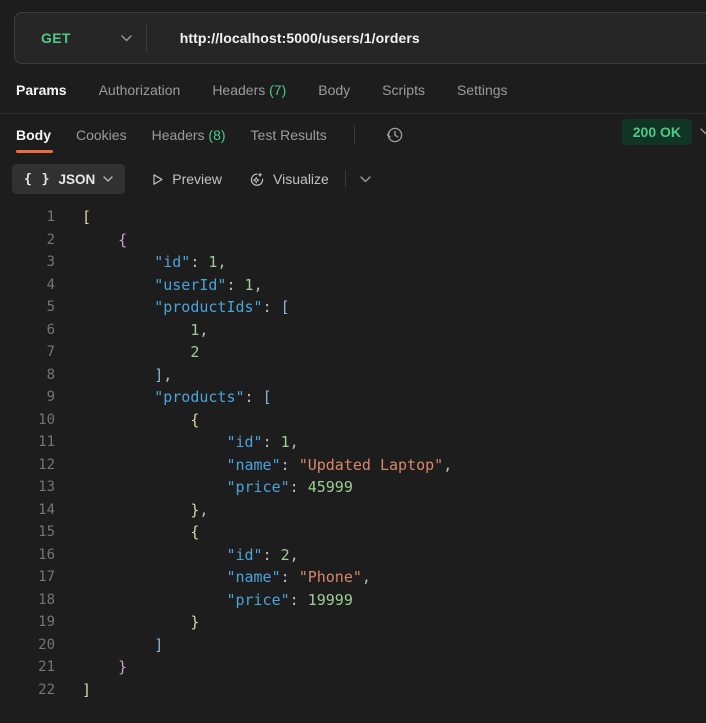 The height and width of the screenshot is (723, 706). I want to click on request-tab-headers: Headers (7), so click(249, 90).